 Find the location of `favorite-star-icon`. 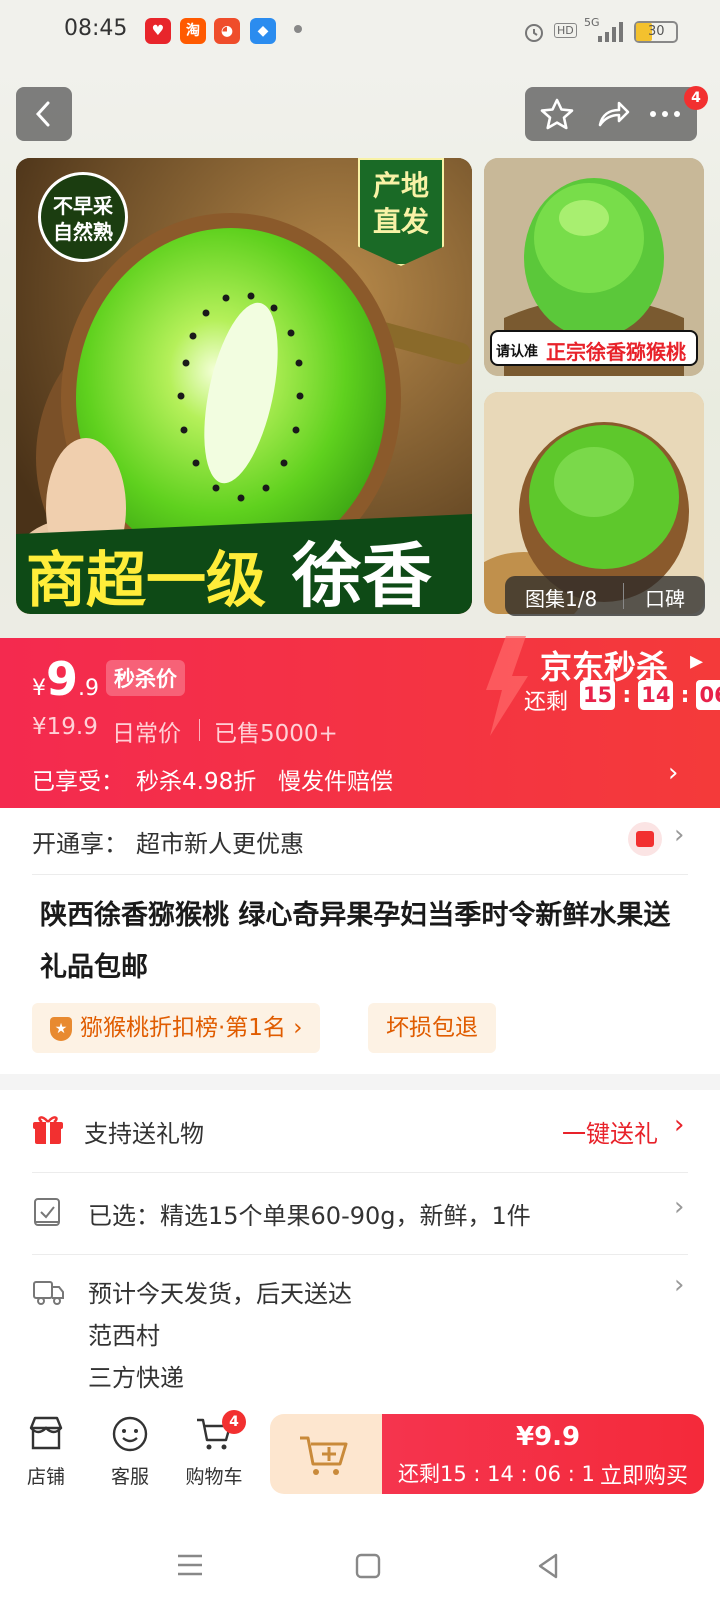

favorite-star-icon is located at coordinates (557, 114).